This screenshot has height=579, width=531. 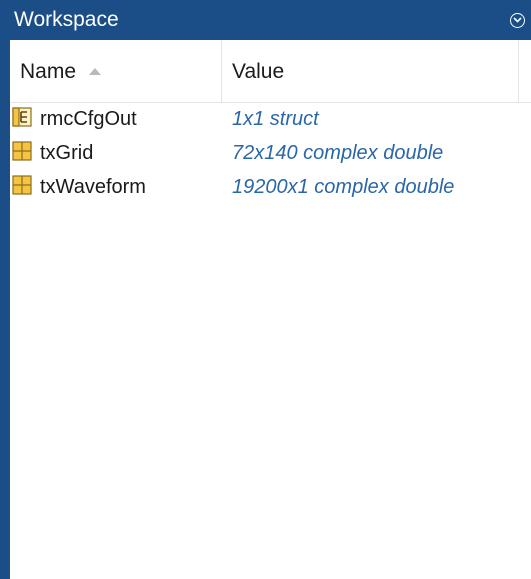 I want to click on variable-name: txWaveform, so click(x=93, y=187).